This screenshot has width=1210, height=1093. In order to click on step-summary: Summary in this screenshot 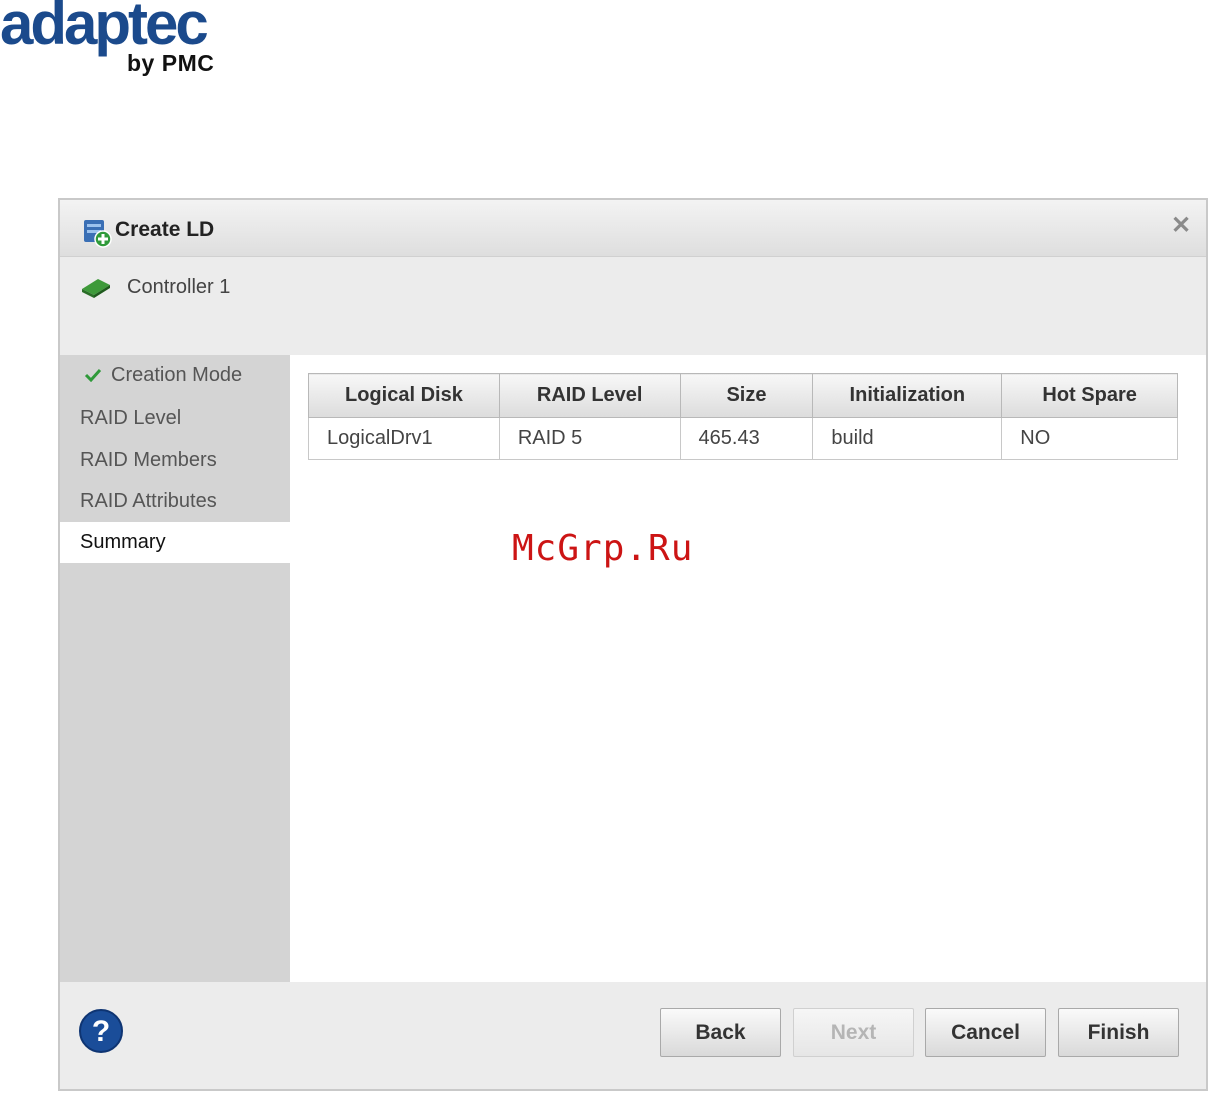, I will do `click(175, 542)`.